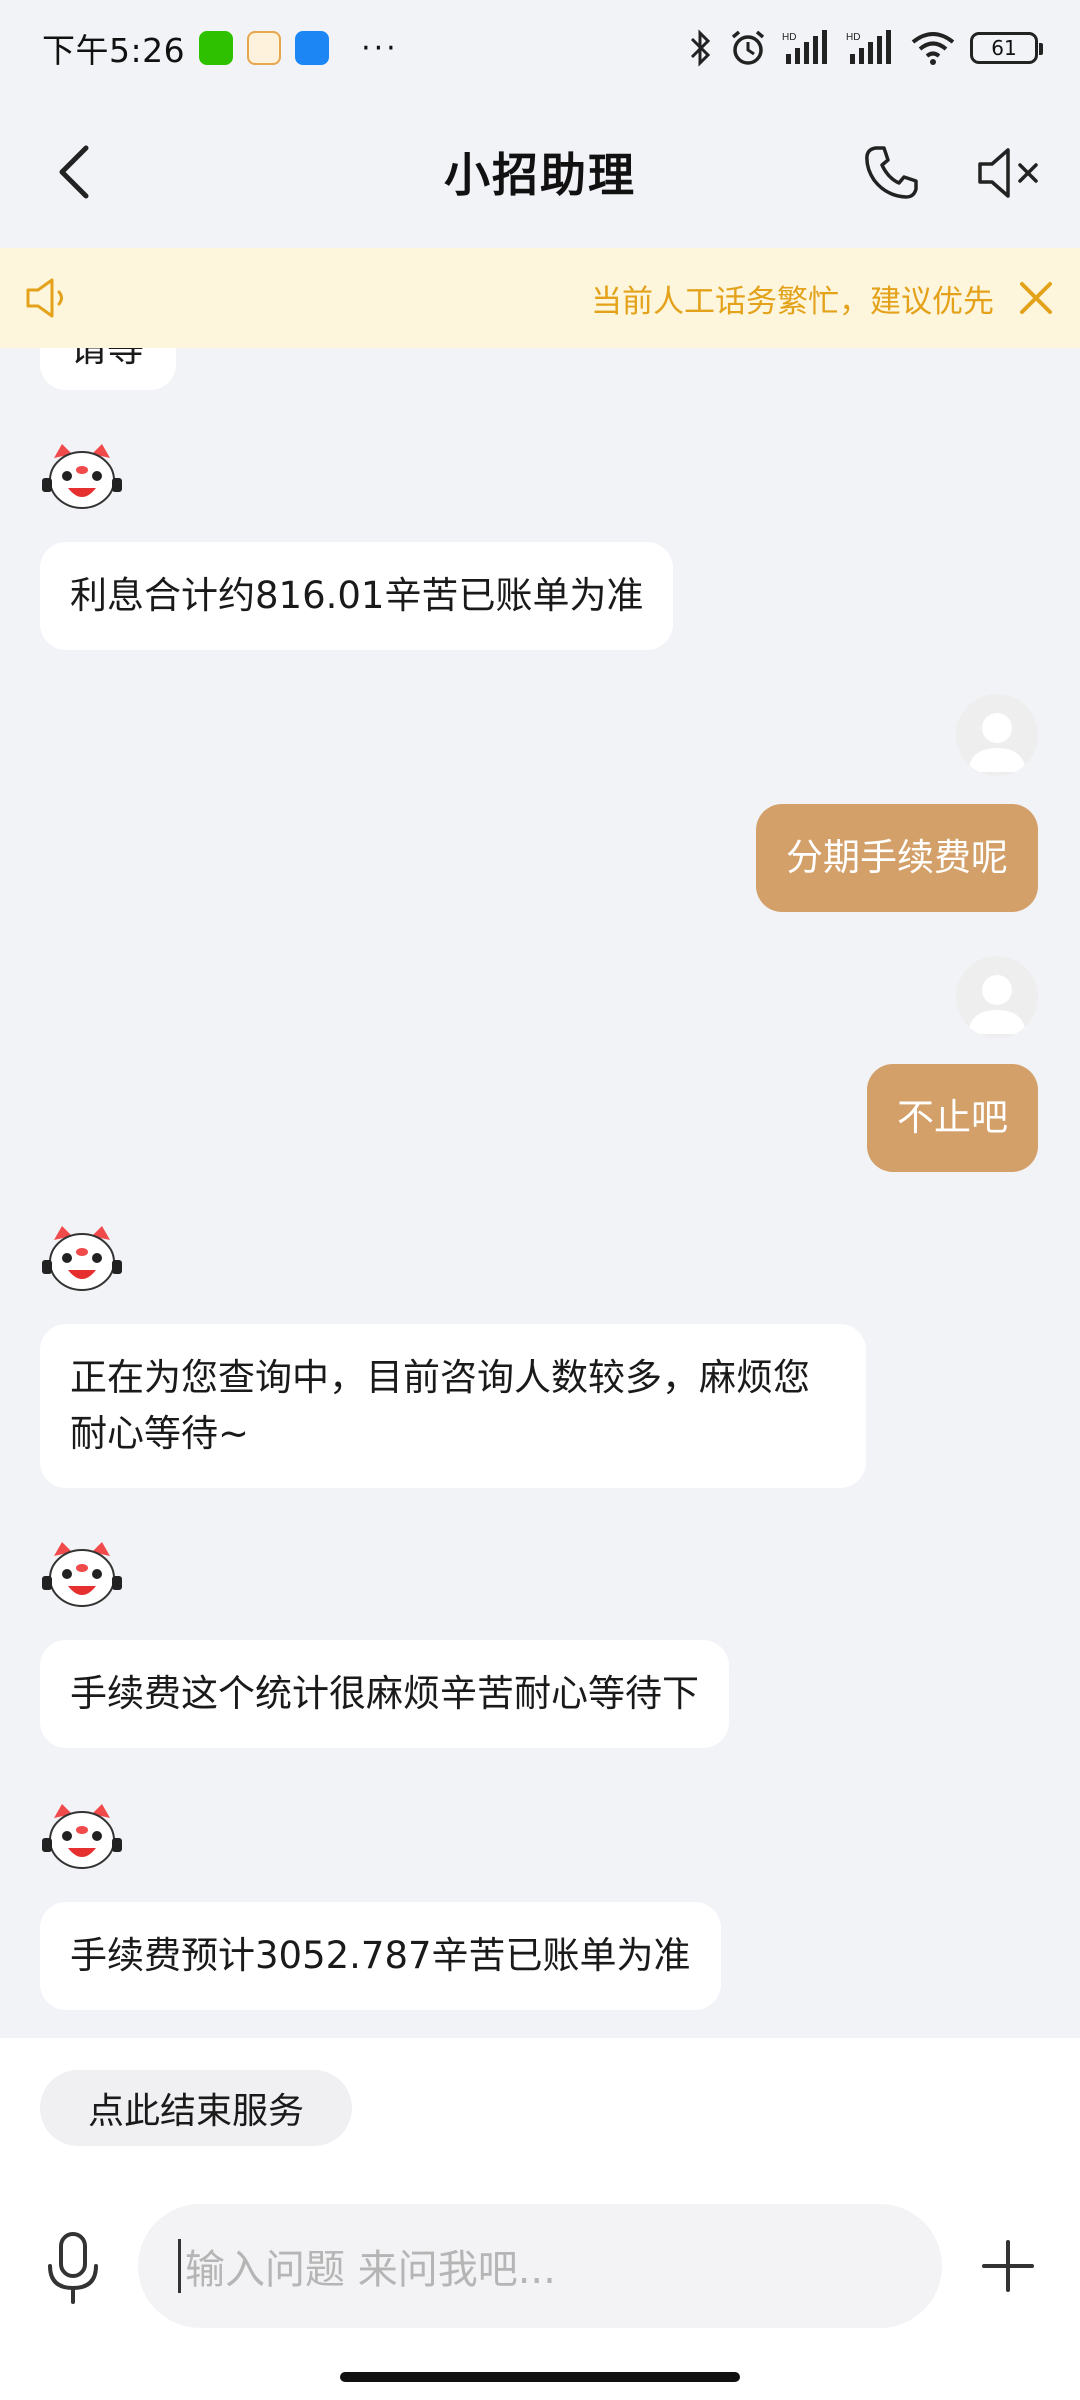  What do you see at coordinates (891, 173) in the screenshot?
I see `phone-icon` at bounding box center [891, 173].